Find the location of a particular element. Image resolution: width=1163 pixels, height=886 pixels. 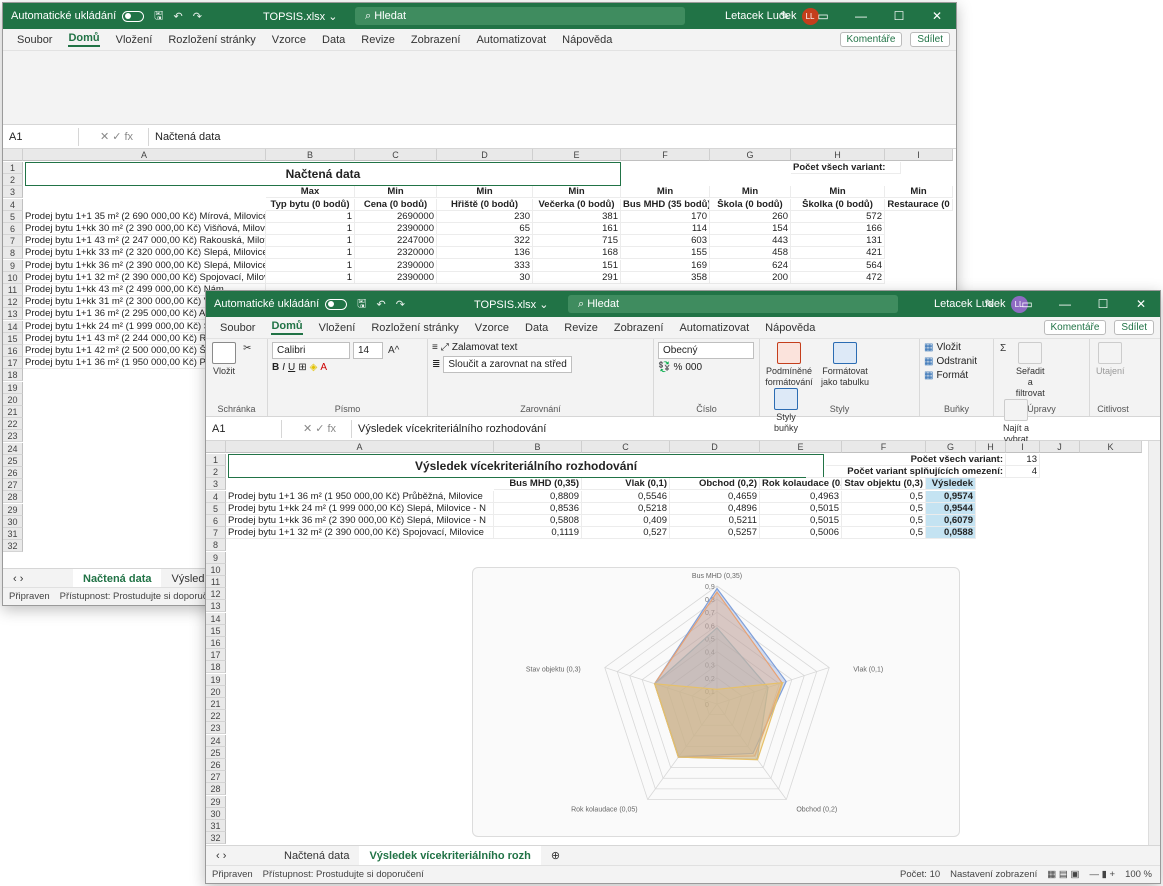

value-cell: 170 is located at coordinates (665, 216).